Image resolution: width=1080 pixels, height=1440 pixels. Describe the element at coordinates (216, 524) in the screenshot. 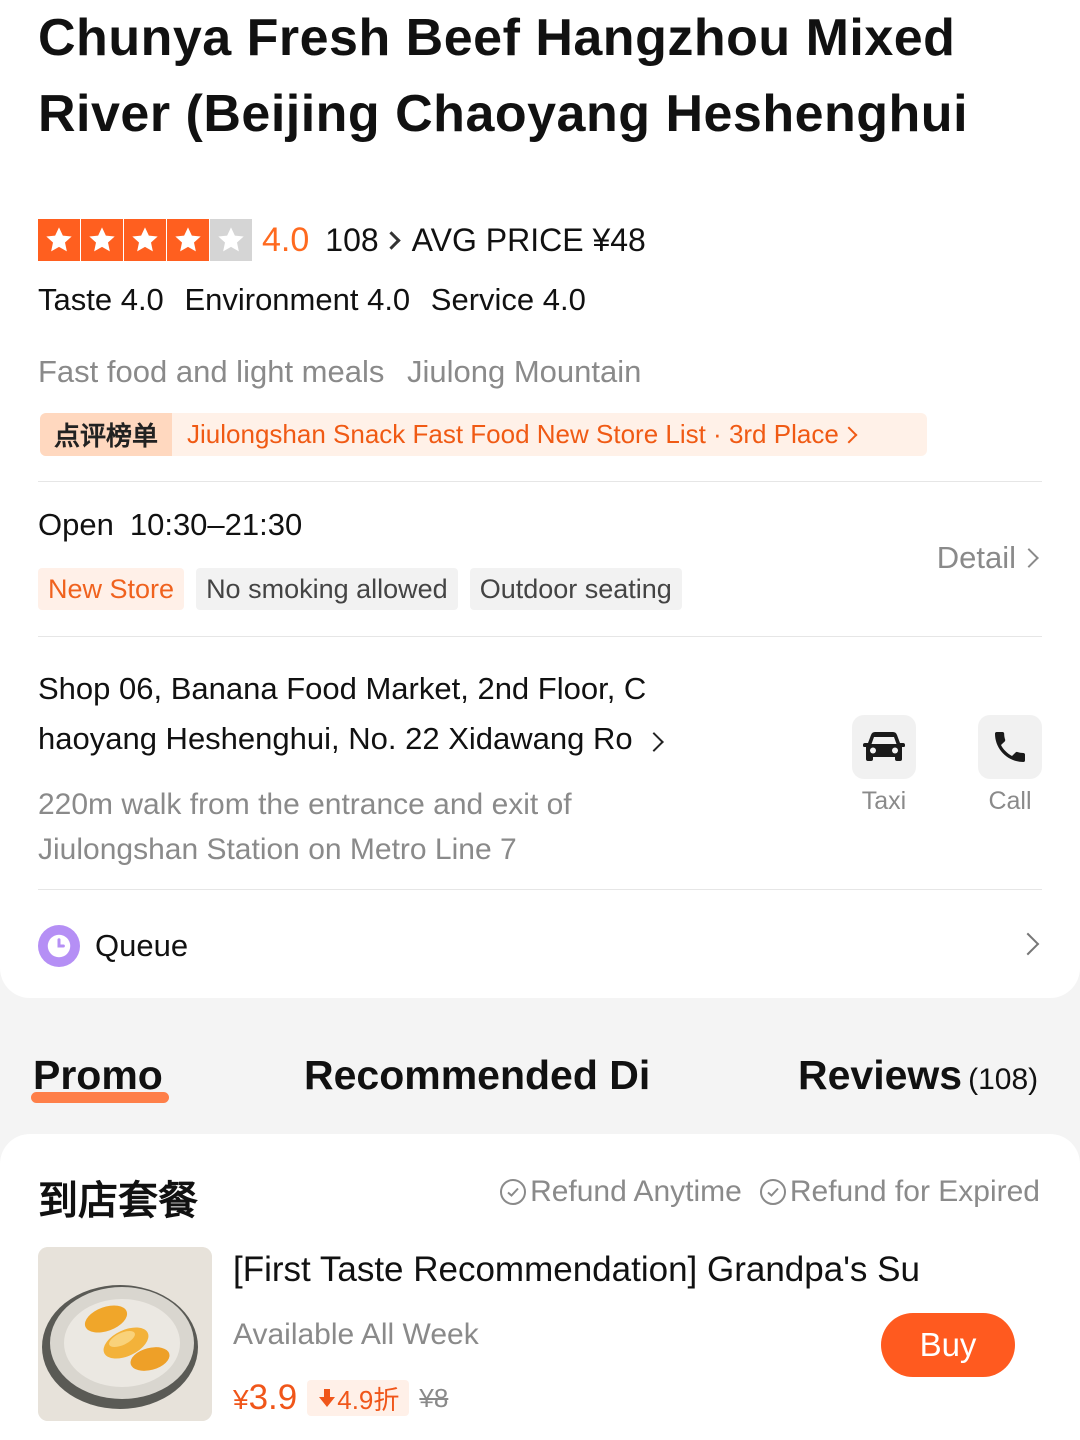

I see `hours-value: 10:30–21:30` at that location.